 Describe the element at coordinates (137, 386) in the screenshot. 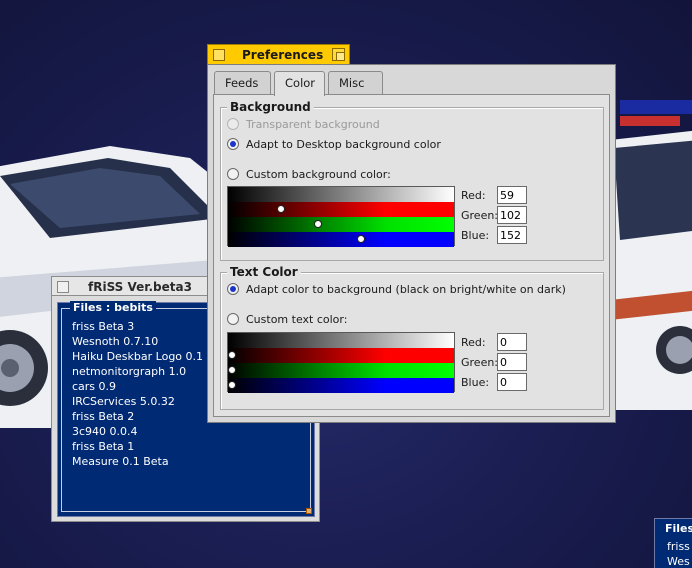

I see `list-item: cars 0.9` at that location.